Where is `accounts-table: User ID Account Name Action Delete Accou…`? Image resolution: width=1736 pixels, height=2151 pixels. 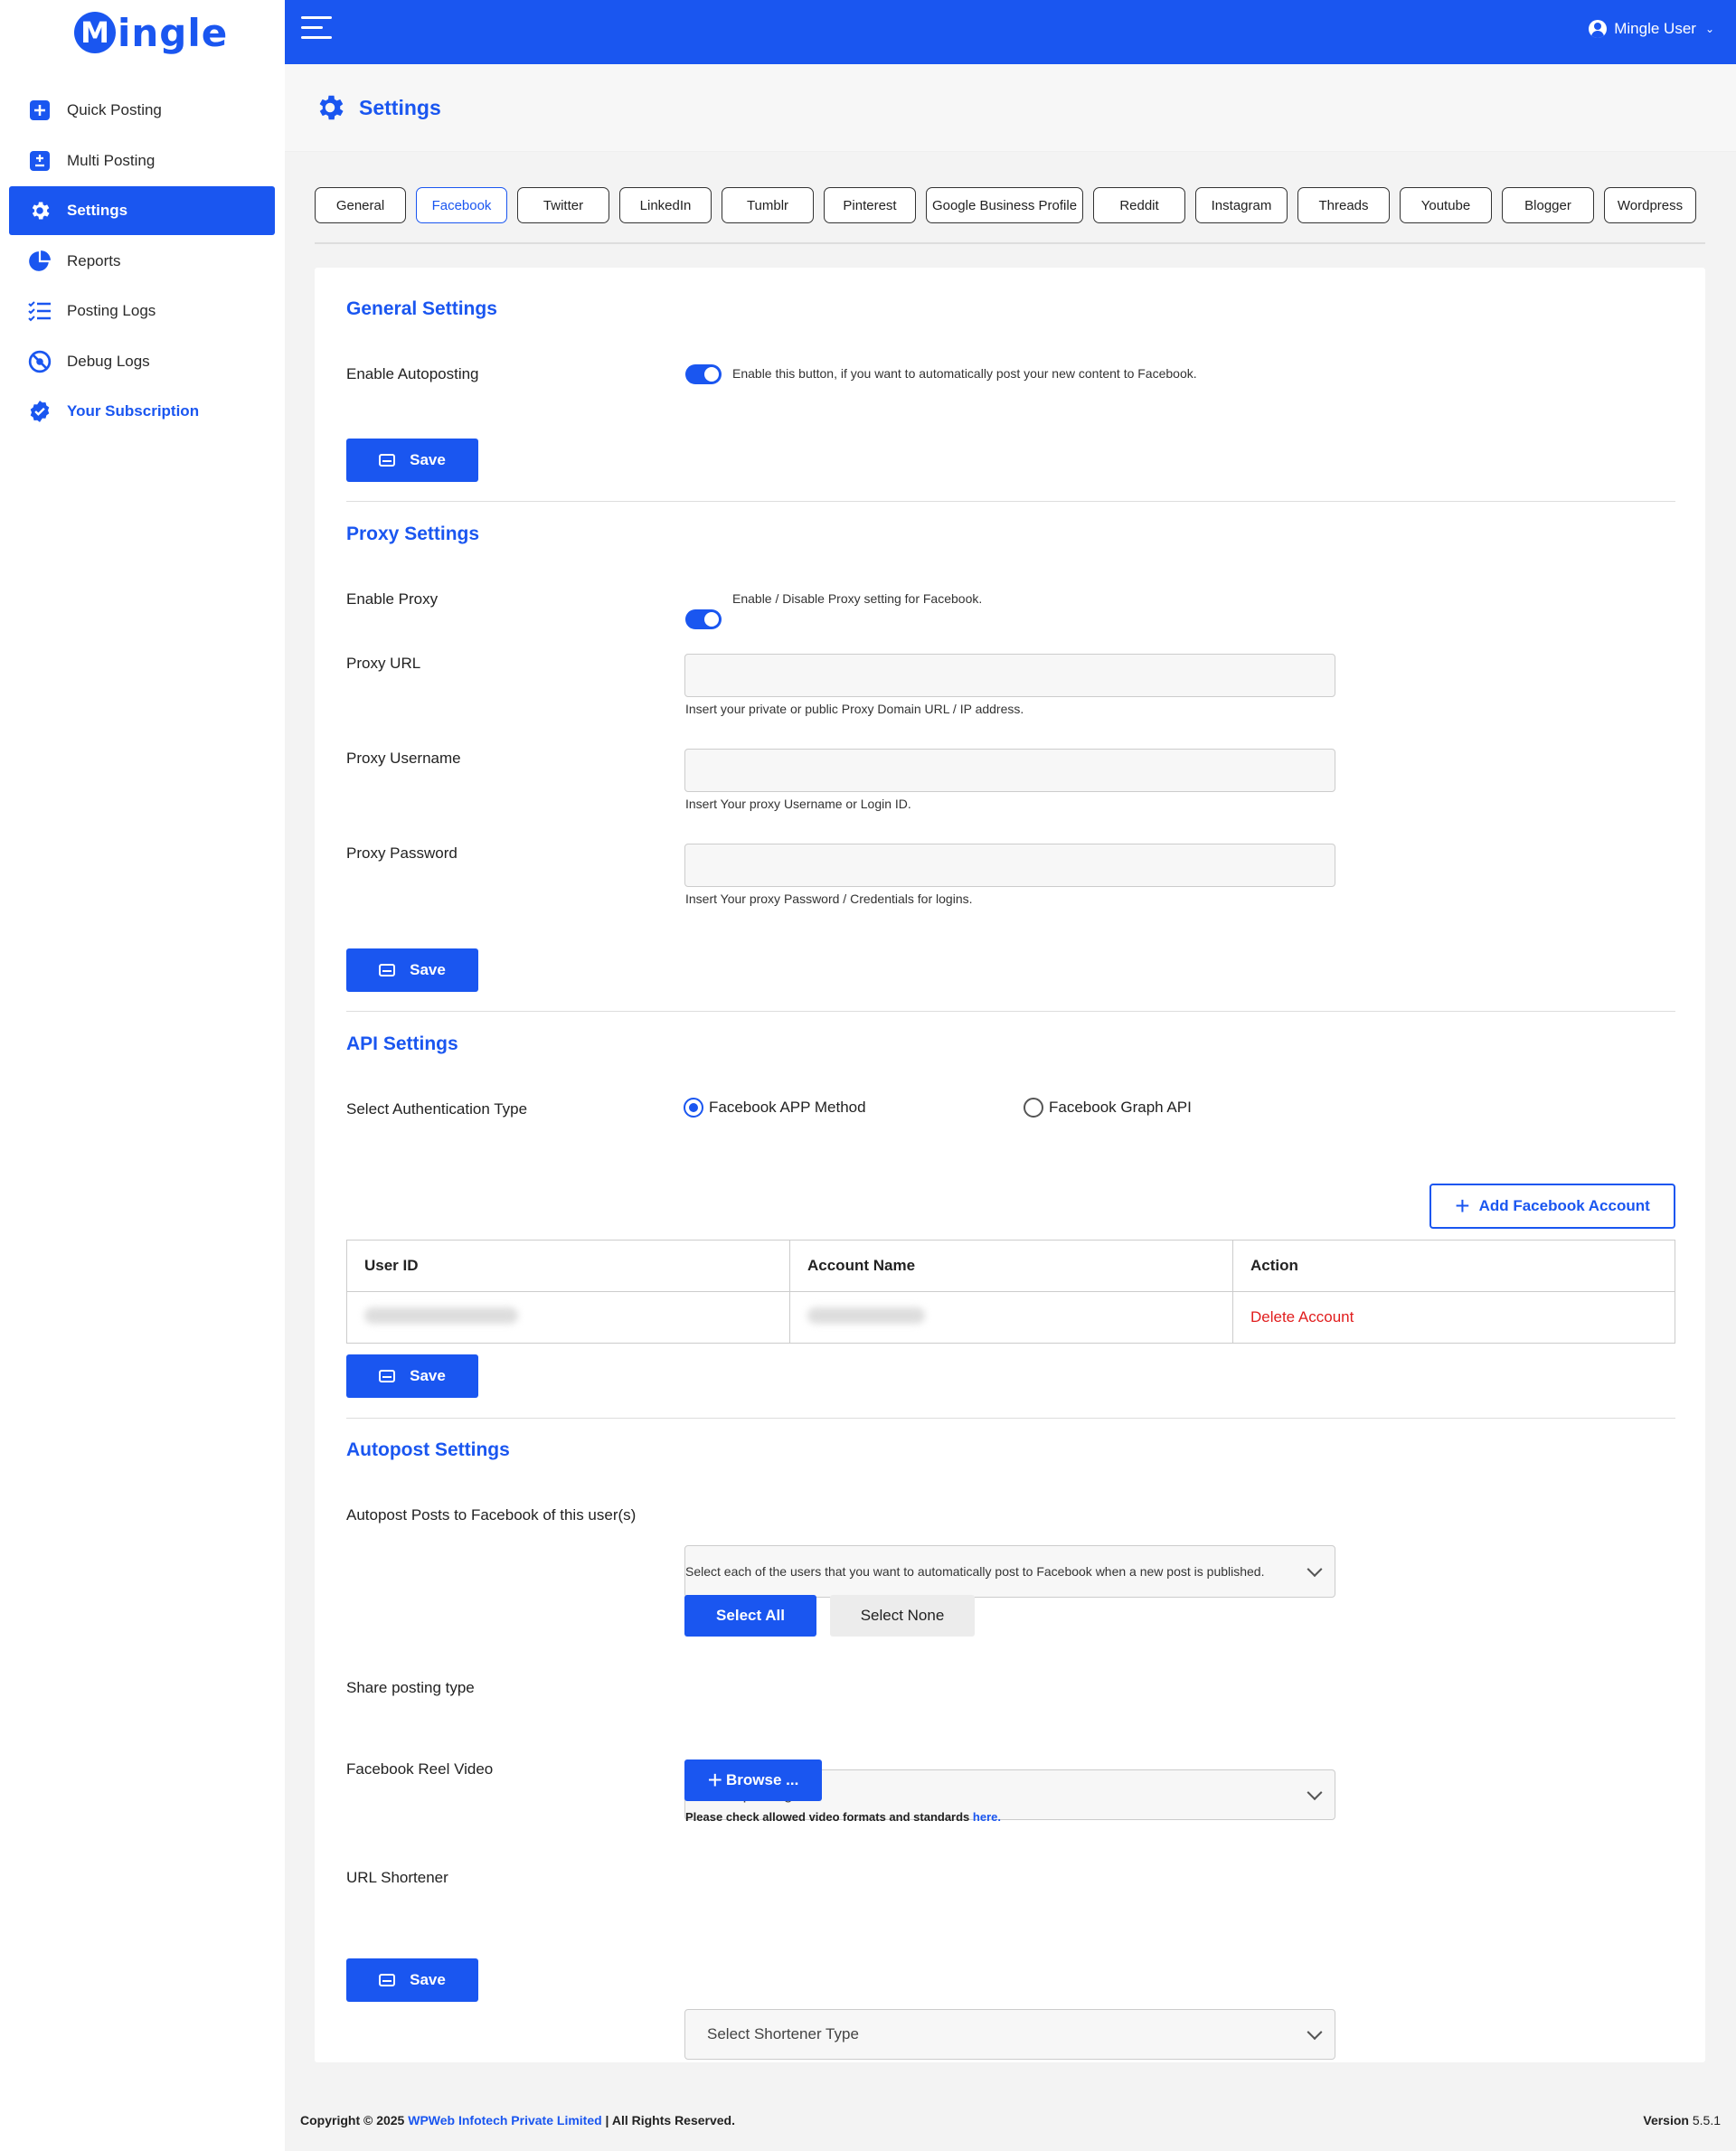
accounts-table: User ID Account Name Action Delete Accou… is located at coordinates (1011, 1292).